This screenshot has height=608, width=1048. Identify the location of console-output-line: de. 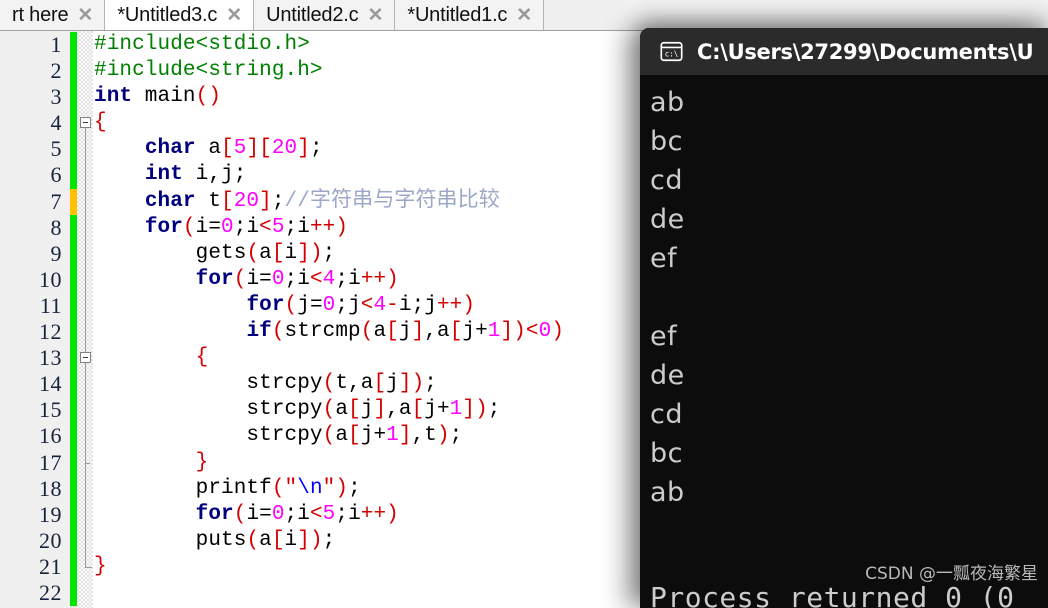
(667, 375).